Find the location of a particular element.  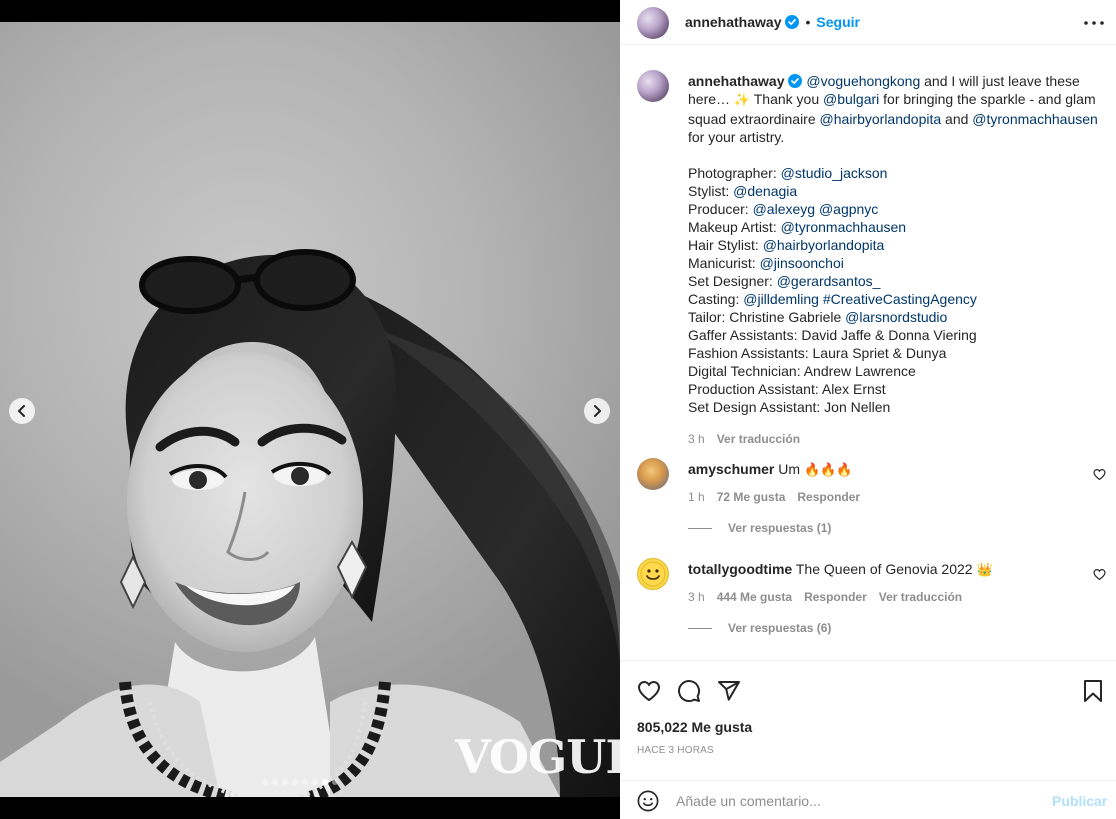

caption-time: 3 h is located at coordinates (696, 439).